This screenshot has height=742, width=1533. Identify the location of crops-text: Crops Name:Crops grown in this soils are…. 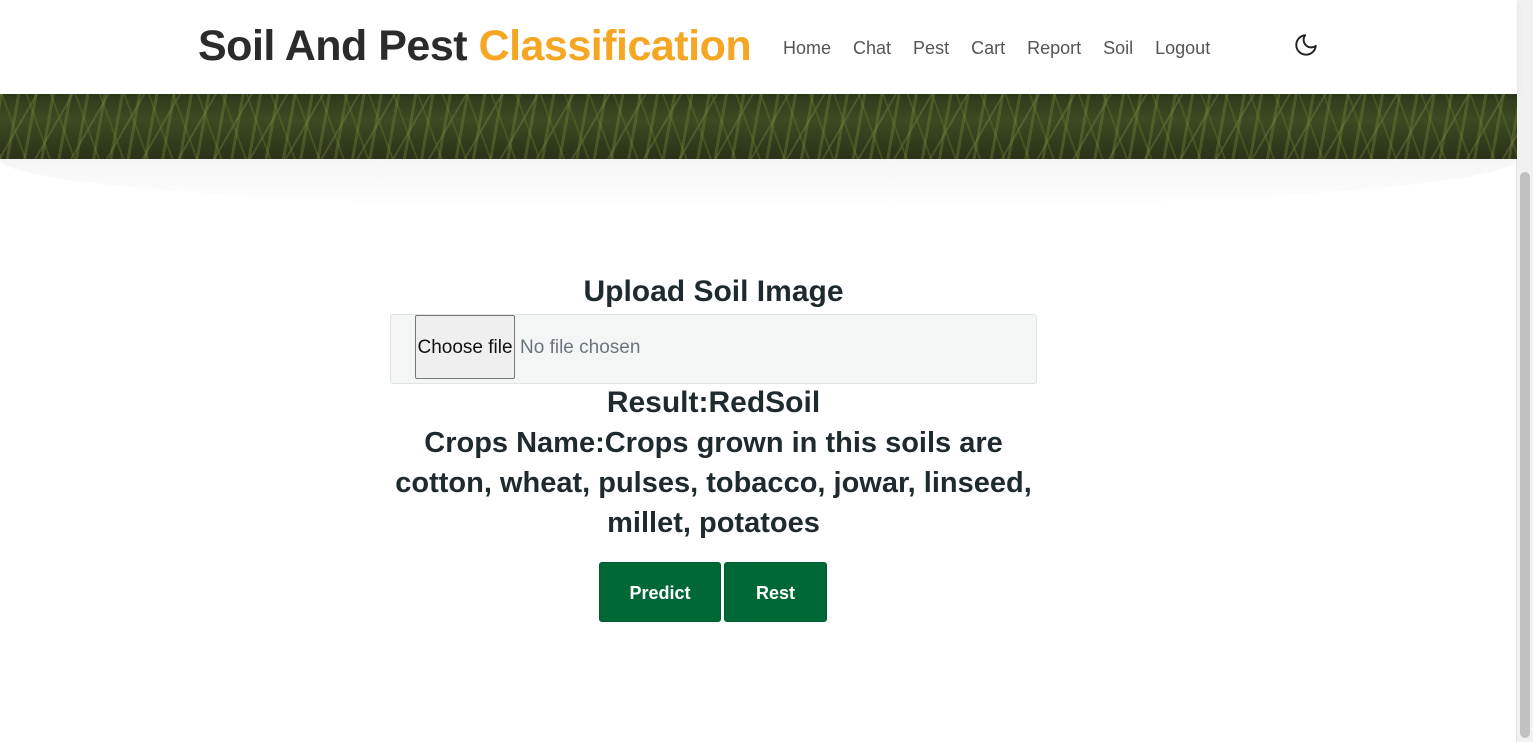
(713, 483).